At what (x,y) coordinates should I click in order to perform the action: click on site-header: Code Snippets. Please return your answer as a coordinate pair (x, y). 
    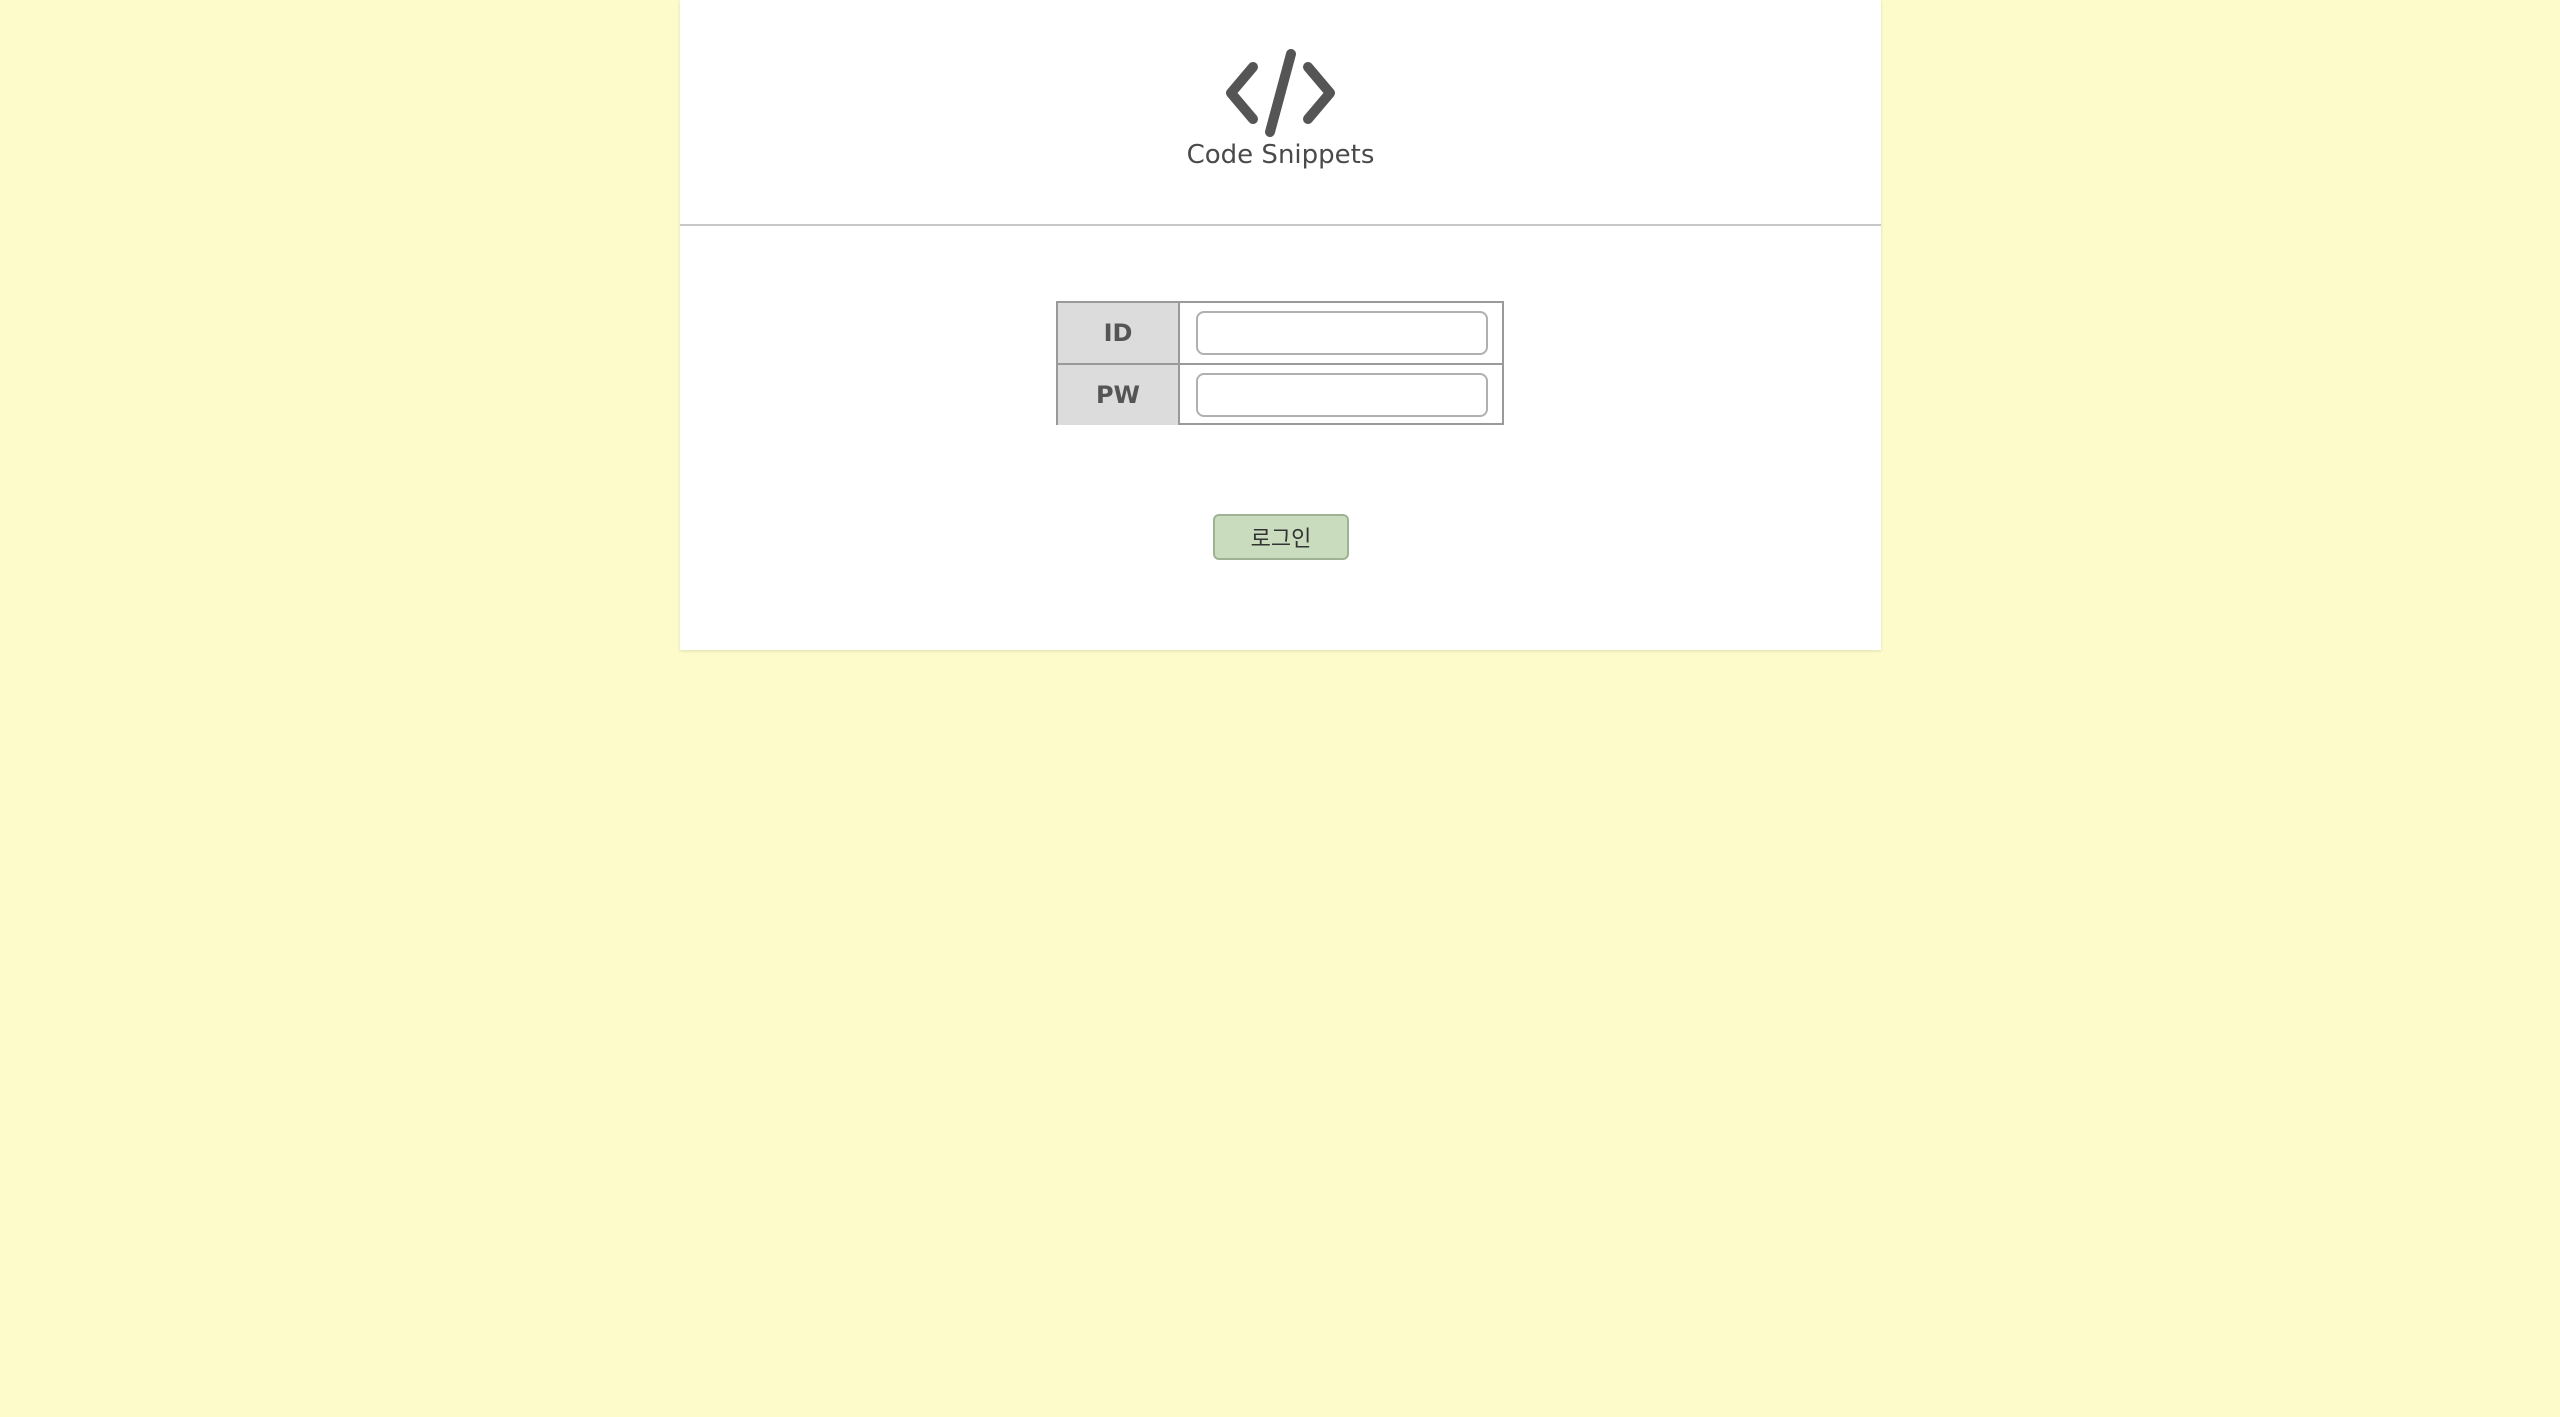
    Looking at the image, I should click on (1280, 113).